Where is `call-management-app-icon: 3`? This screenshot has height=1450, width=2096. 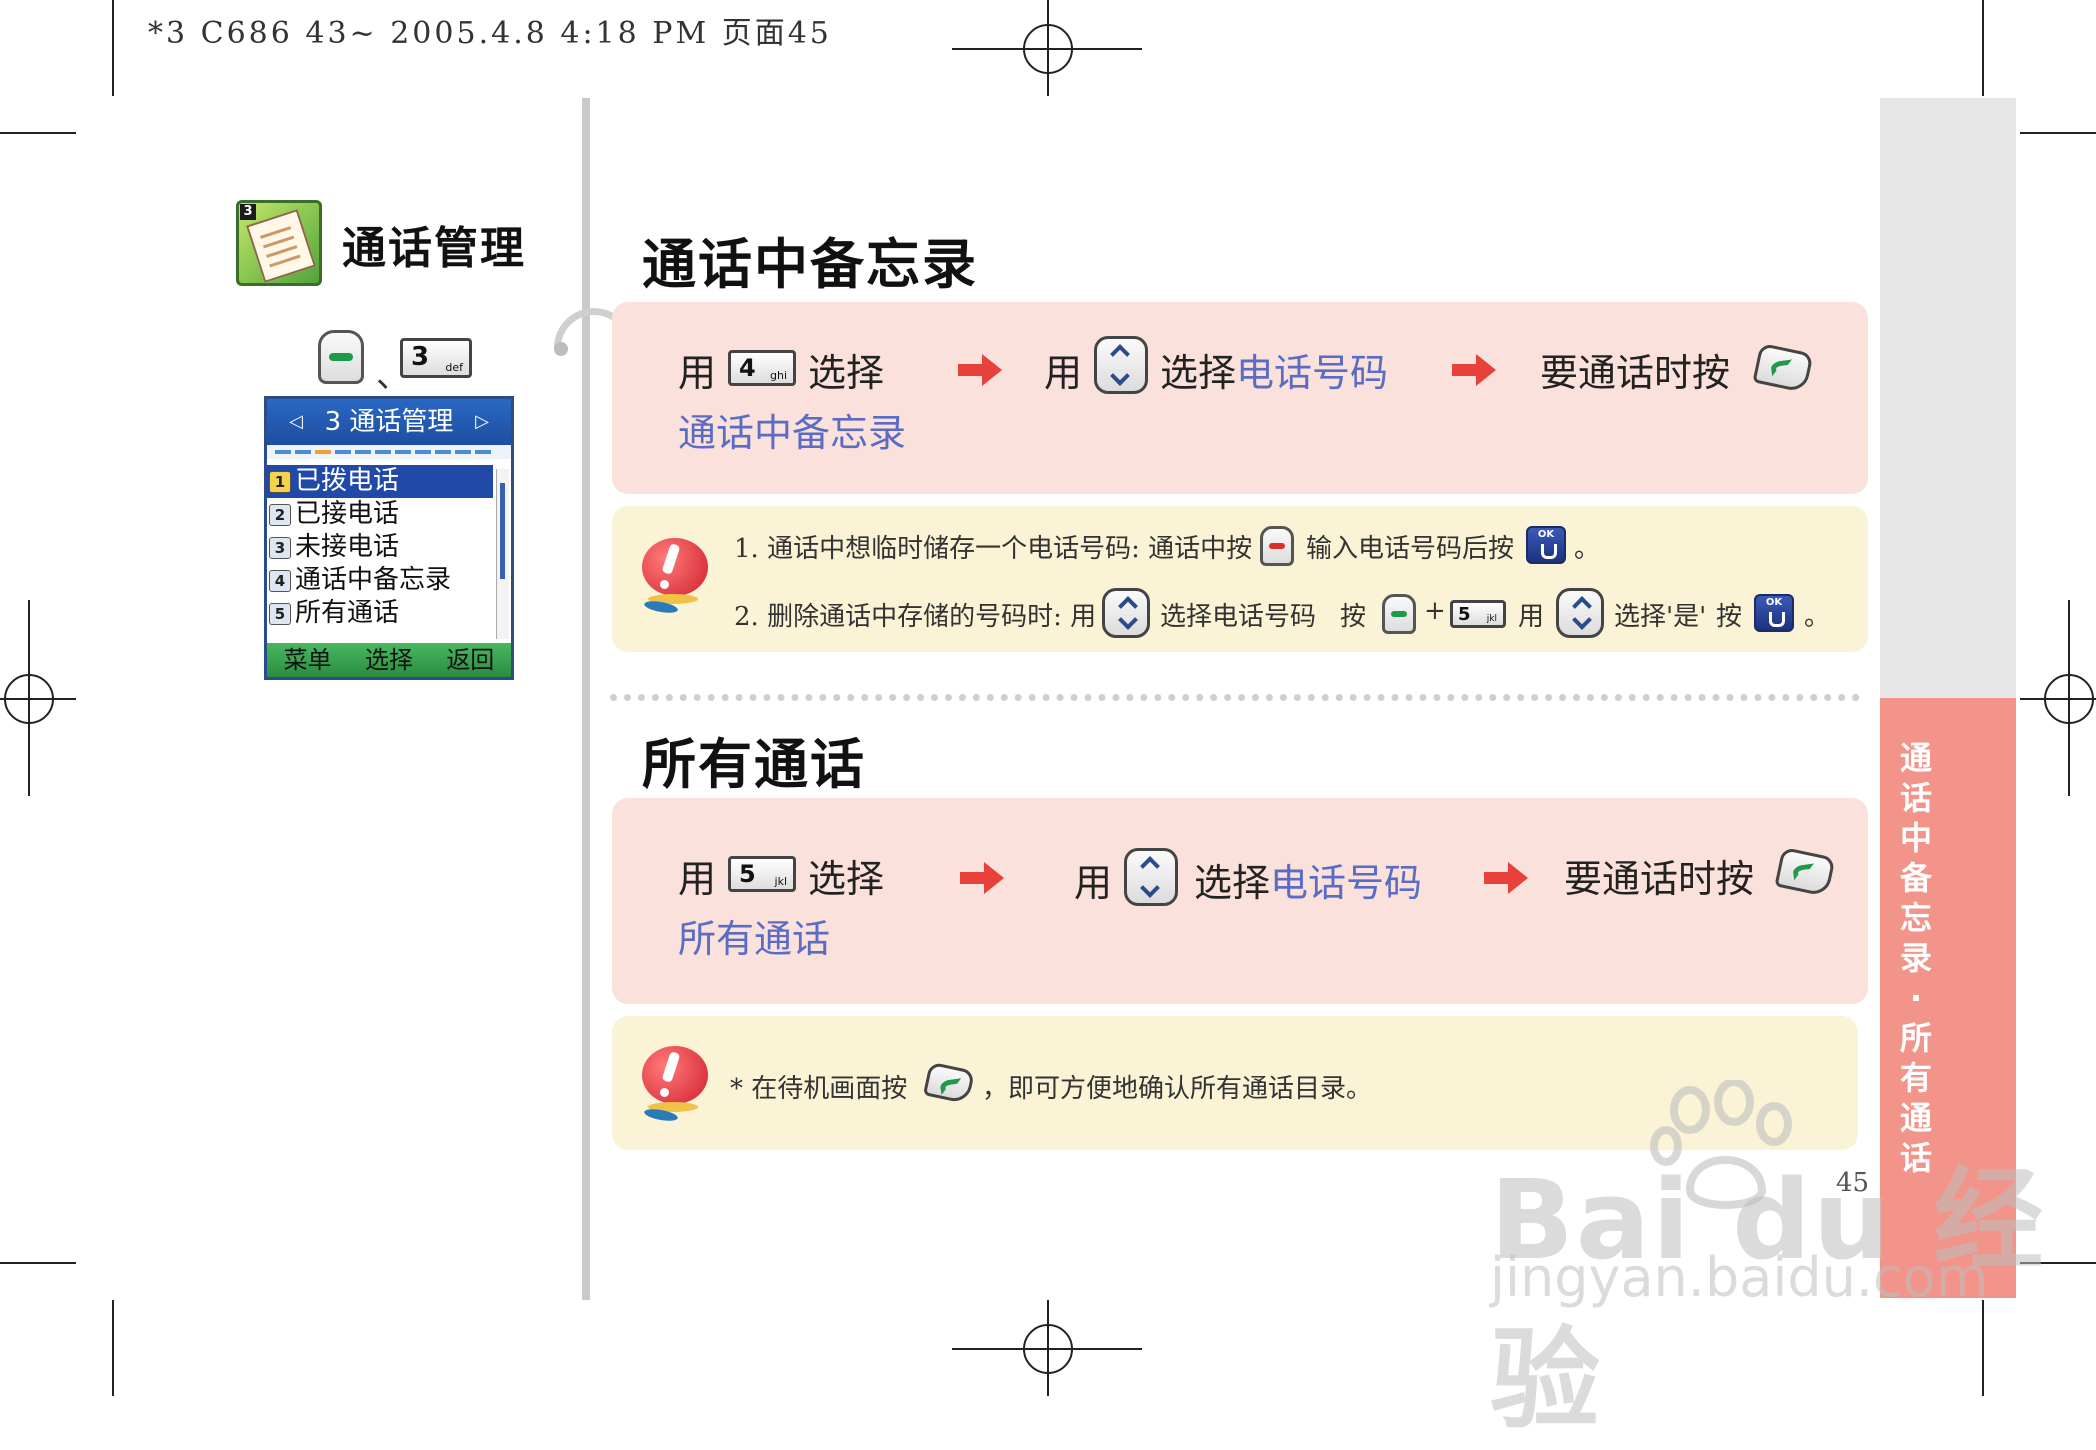
call-management-app-icon: 3 is located at coordinates (279, 243).